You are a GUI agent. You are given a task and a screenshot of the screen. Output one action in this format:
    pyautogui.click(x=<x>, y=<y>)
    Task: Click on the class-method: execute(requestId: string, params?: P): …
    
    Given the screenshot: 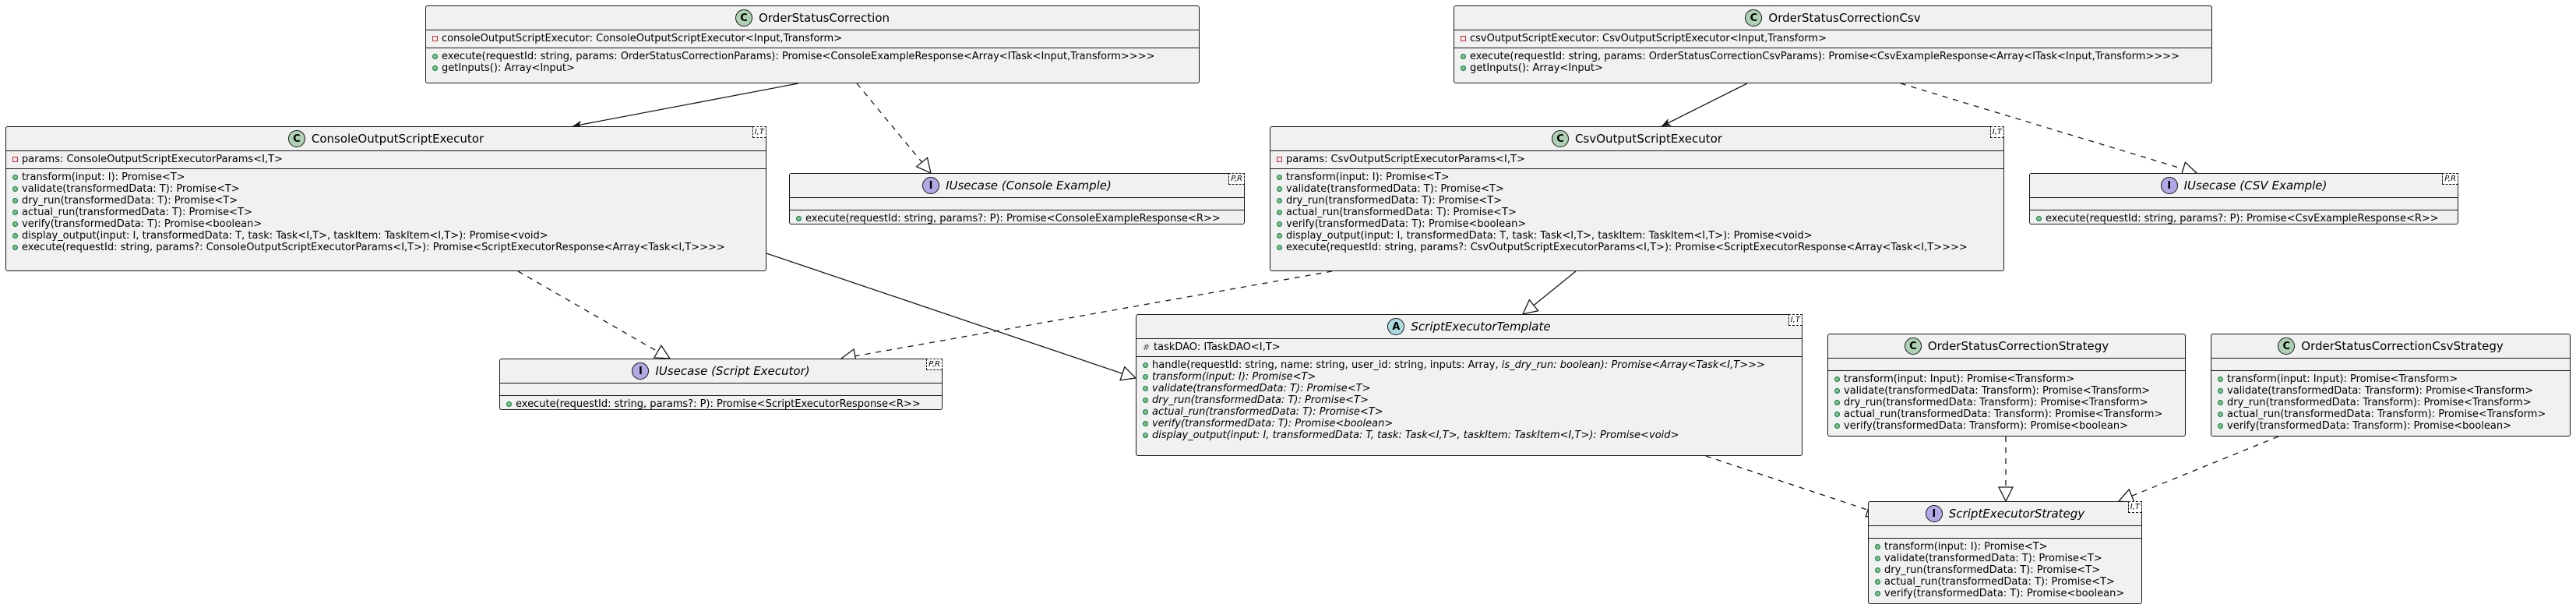 What is the action you would take?
    pyautogui.click(x=721, y=404)
    